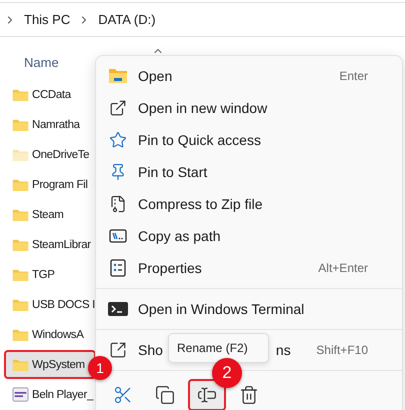 This screenshot has width=405, height=410. I want to click on column-header: Name, so click(41, 62).